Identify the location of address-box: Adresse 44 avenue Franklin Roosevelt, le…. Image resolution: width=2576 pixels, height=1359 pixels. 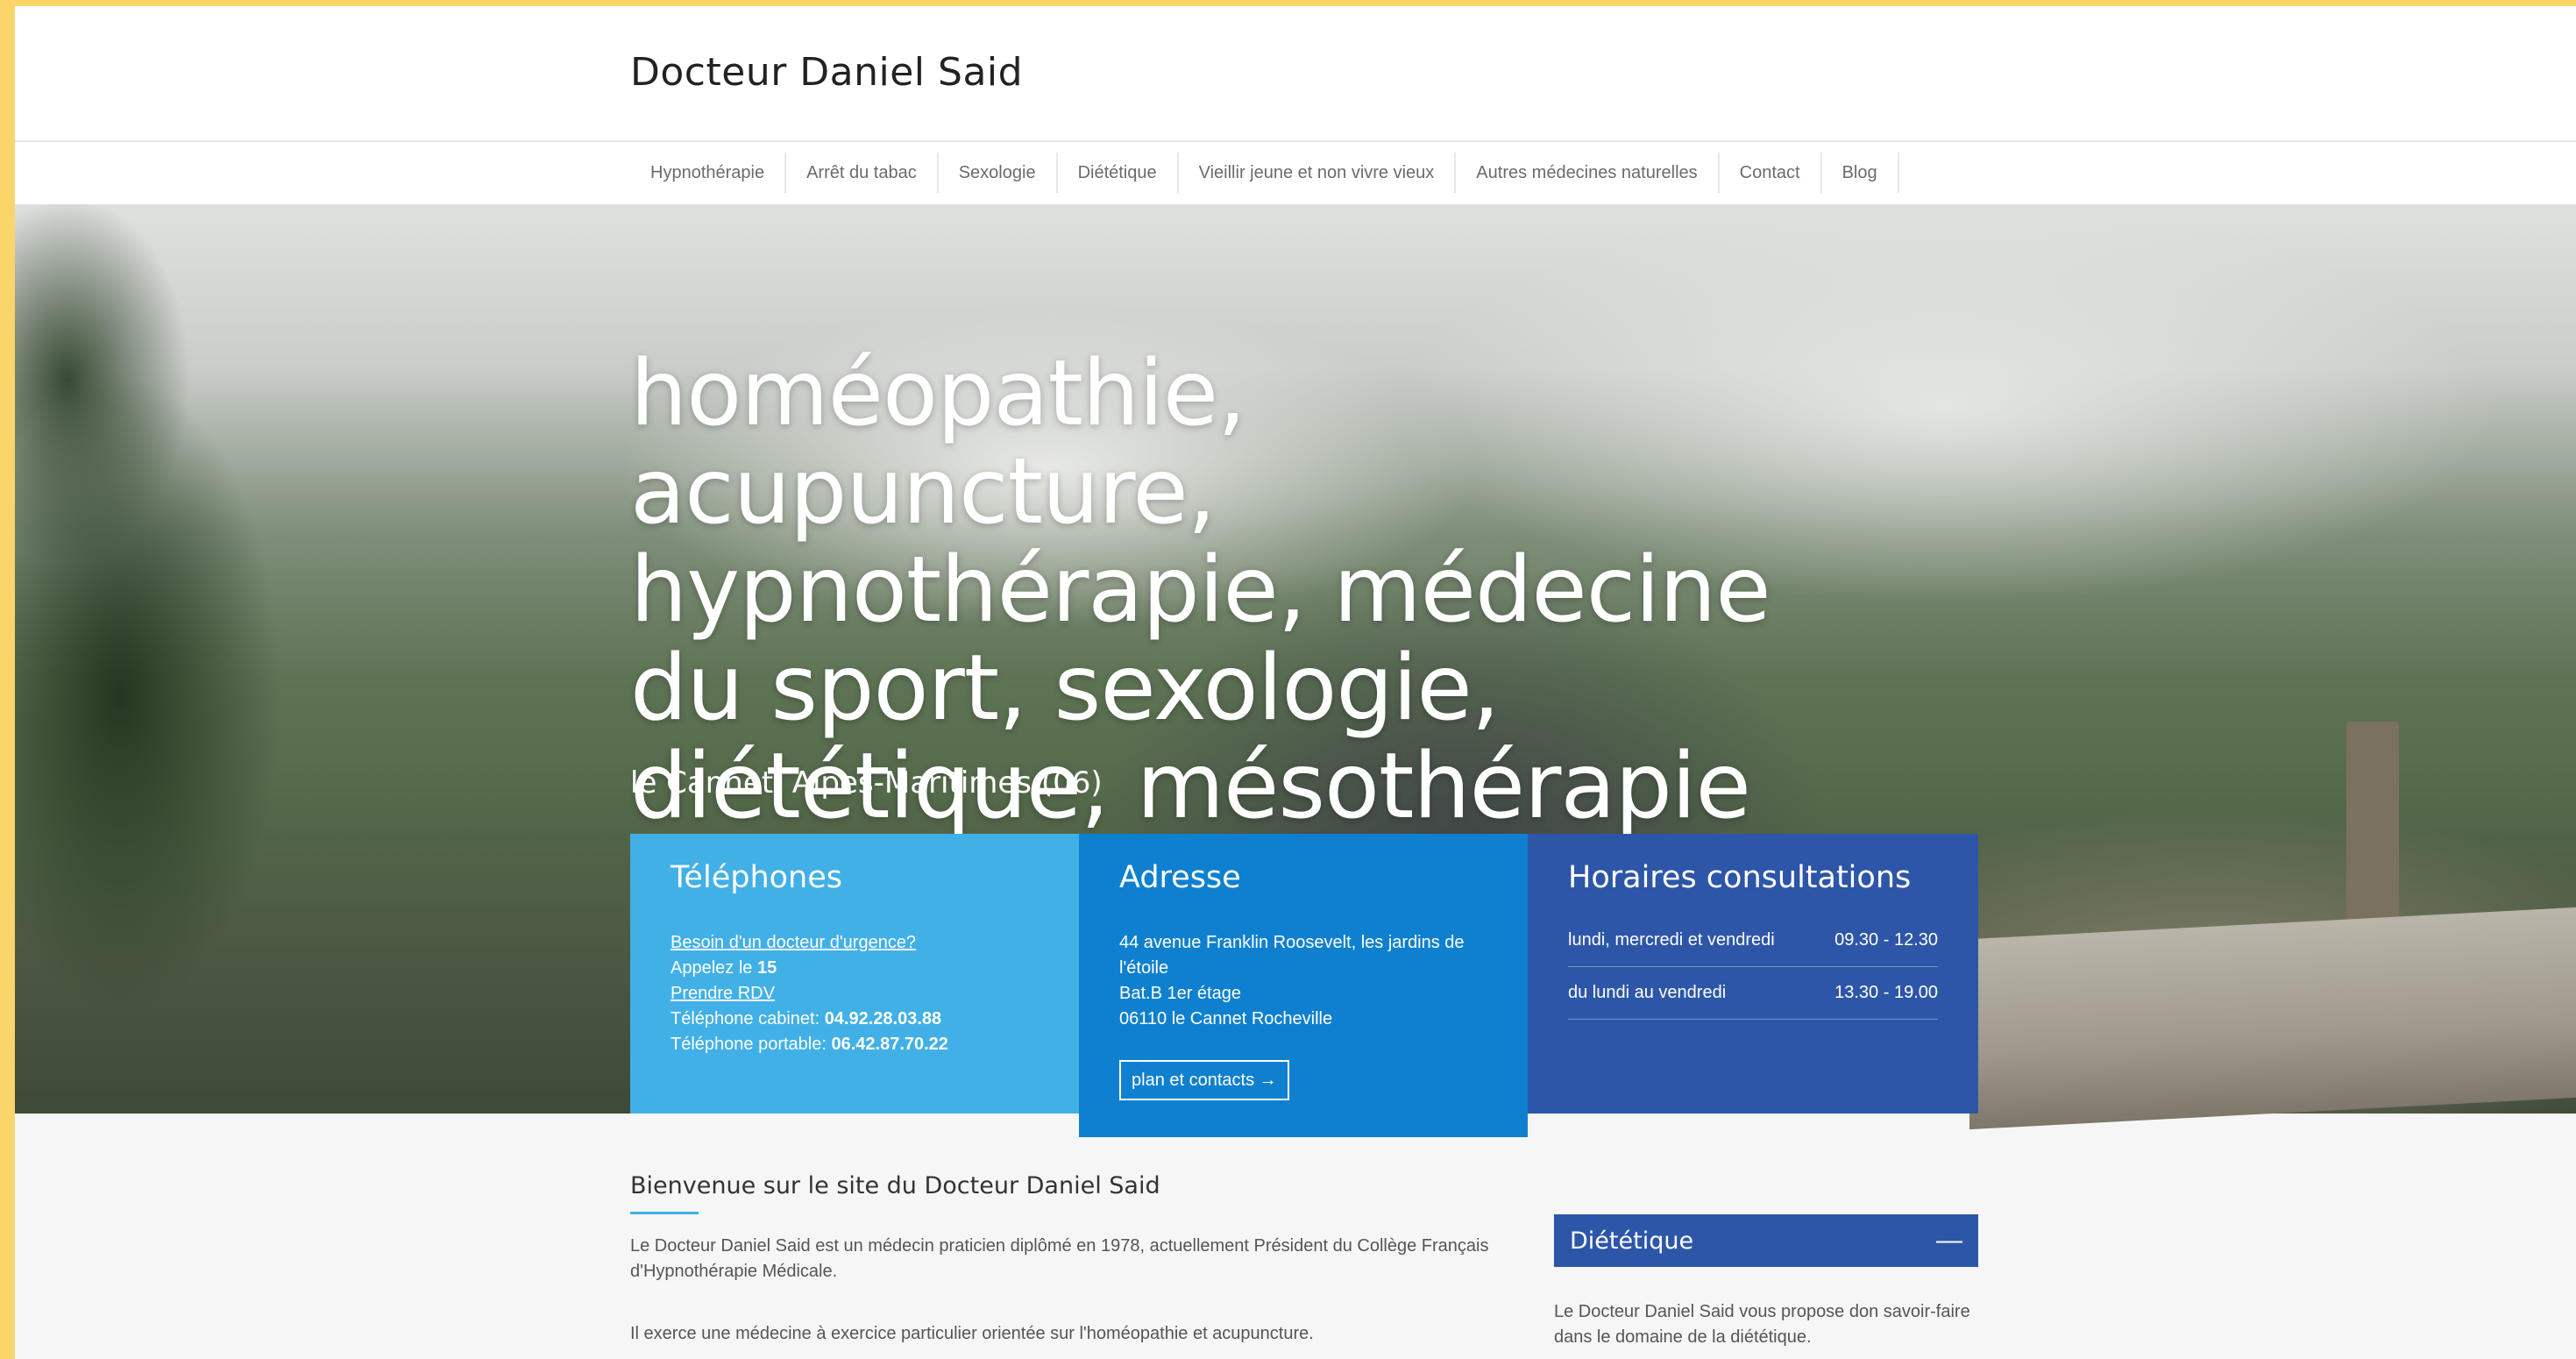
(1303, 985).